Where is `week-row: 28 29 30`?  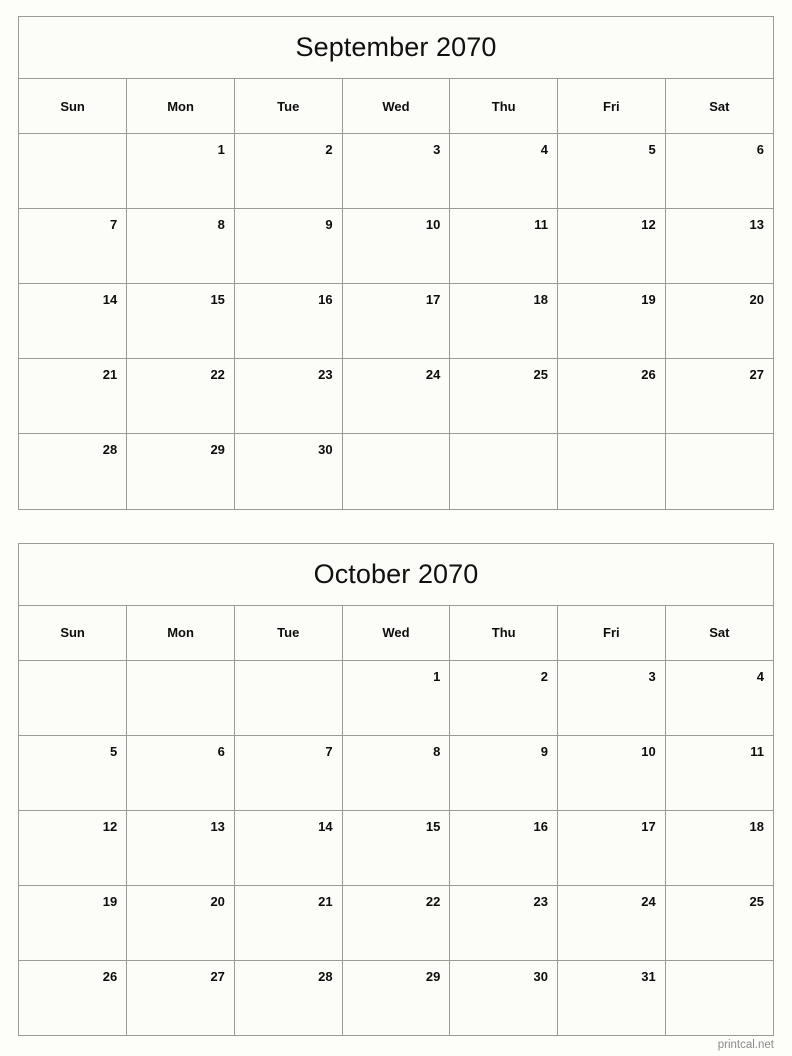 week-row: 28 29 30 is located at coordinates (396, 471).